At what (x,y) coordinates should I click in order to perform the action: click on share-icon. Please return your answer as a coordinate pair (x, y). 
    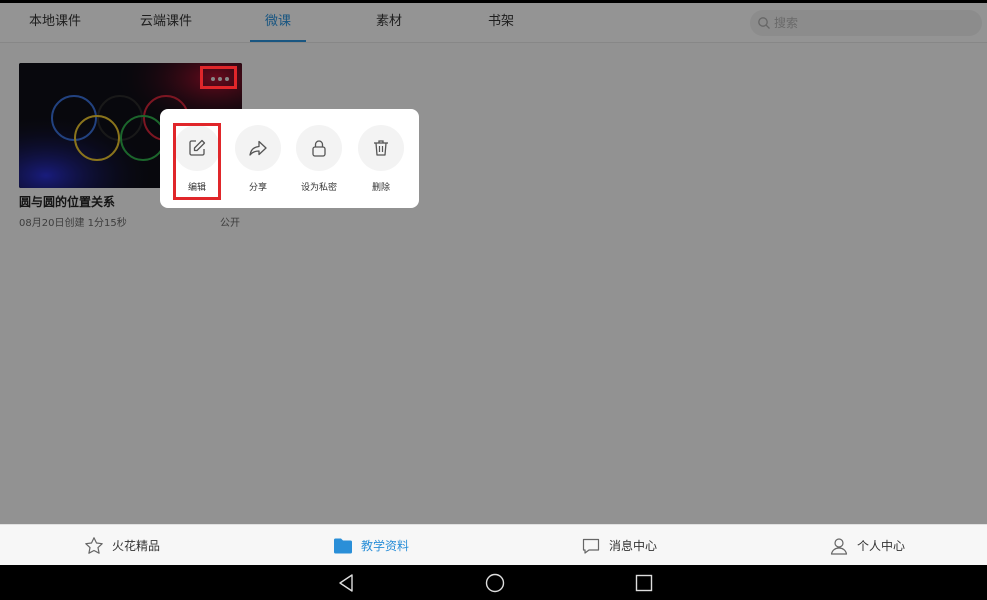
    Looking at the image, I should click on (258, 148).